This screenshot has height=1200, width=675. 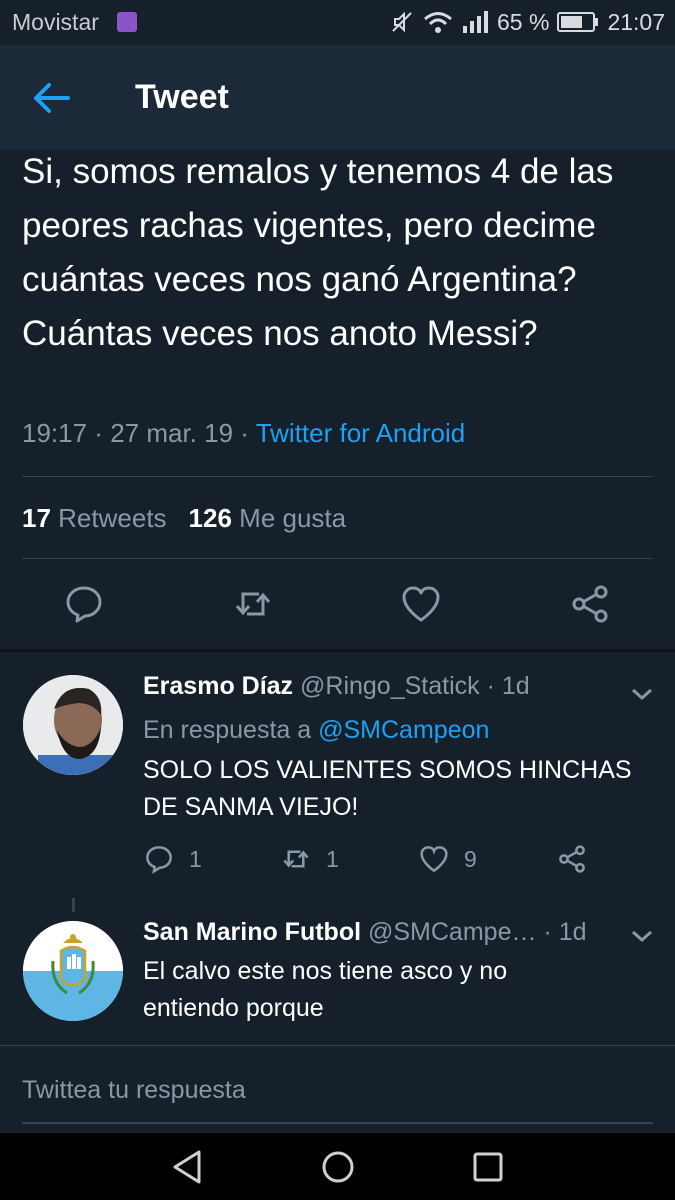 I want to click on tweet-meta: 19:17 · 27 mar. 19 · Twitter for Android, so click(x=243, y=433).